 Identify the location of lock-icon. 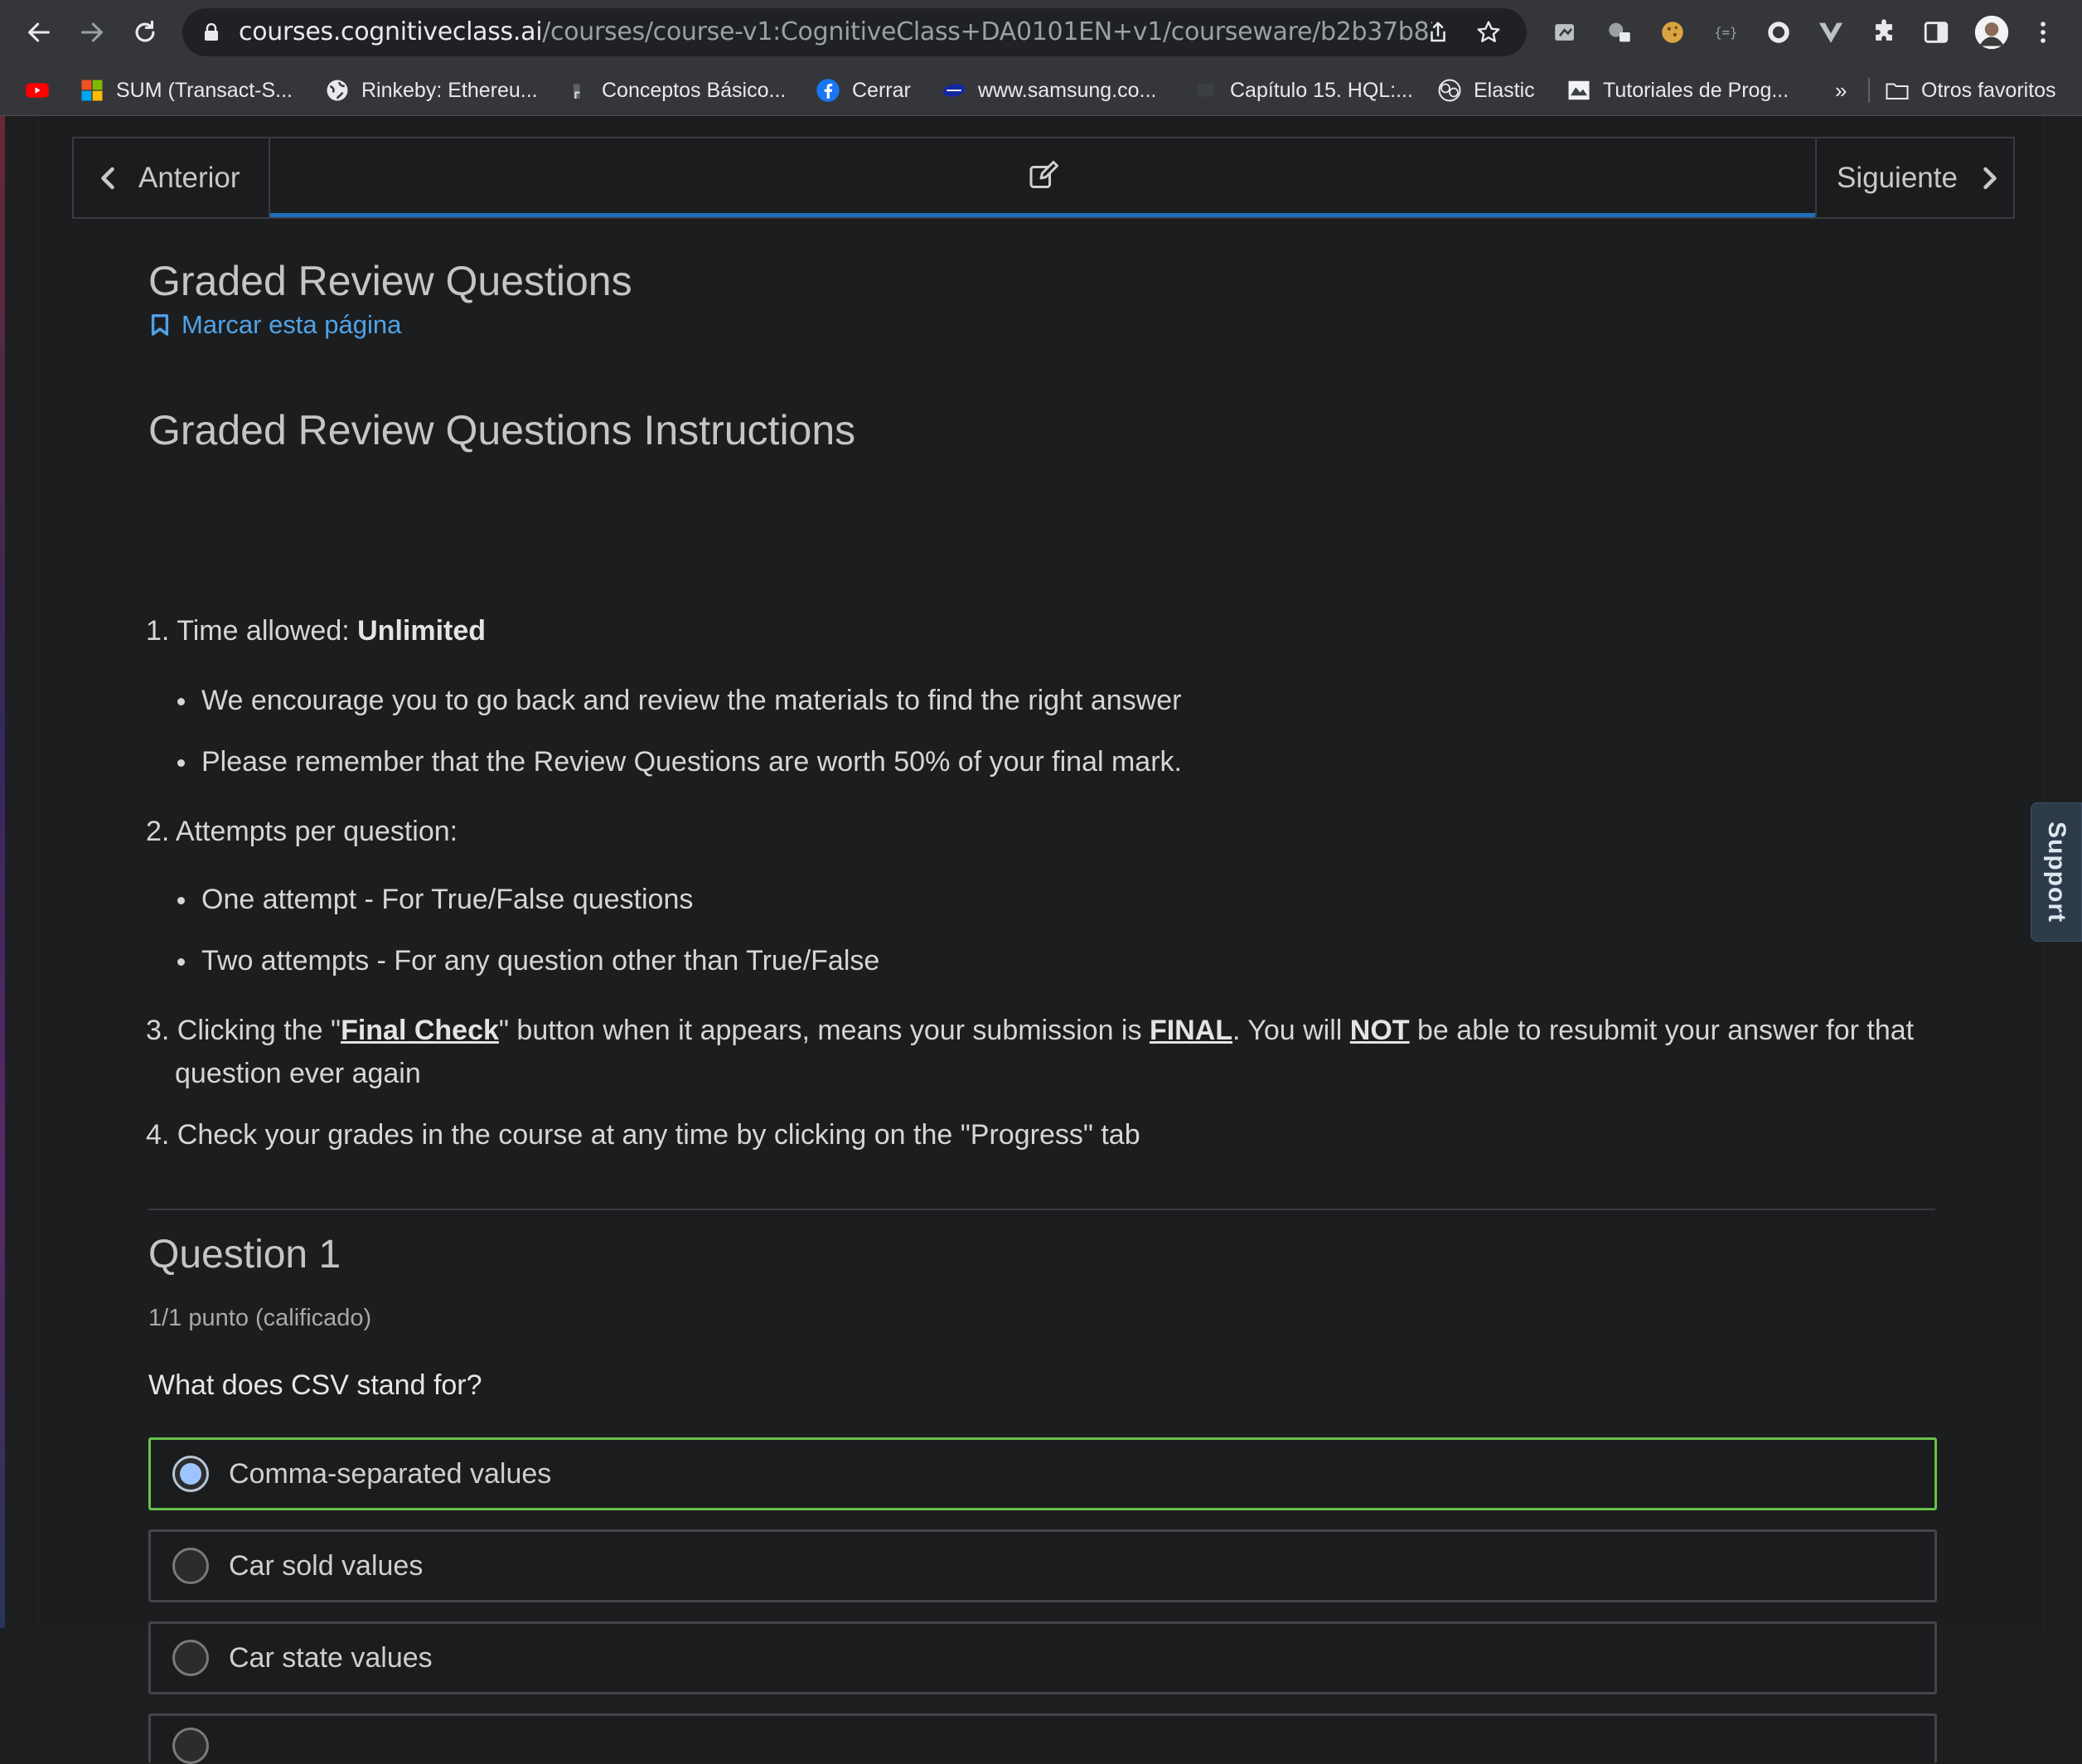
(211, 32).